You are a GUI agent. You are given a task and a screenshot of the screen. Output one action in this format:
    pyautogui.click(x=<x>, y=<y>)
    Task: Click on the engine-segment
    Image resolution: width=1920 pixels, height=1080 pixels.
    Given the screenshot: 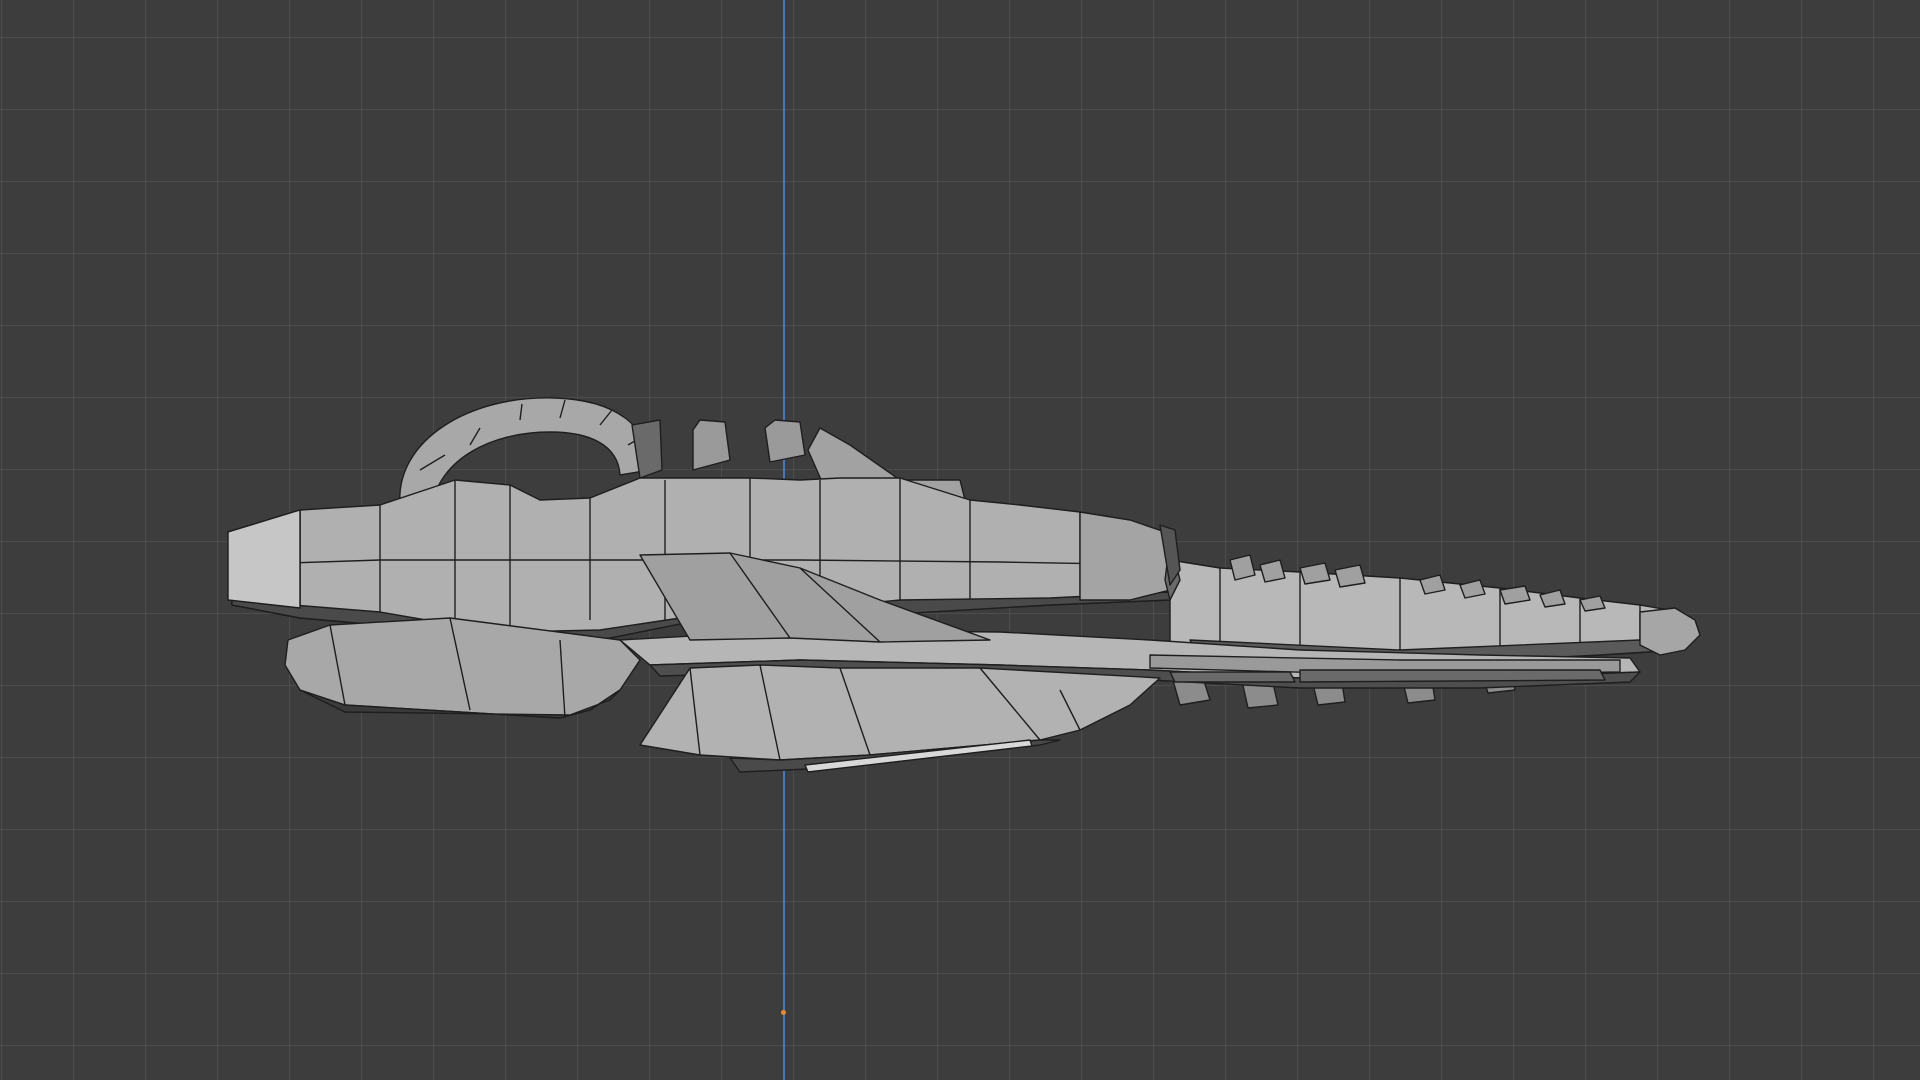 What is the action you would take?
    pyautogui.click(x=264, y=559)
    